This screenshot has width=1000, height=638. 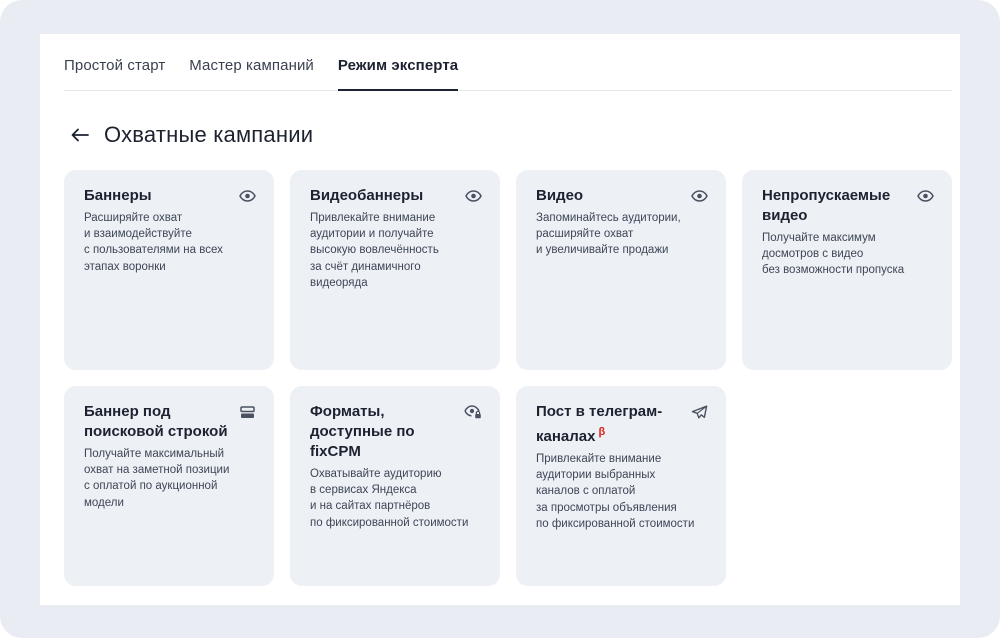 I want to click on card-title: Баннер под поисковой строкой, so click(x=156, y=421).